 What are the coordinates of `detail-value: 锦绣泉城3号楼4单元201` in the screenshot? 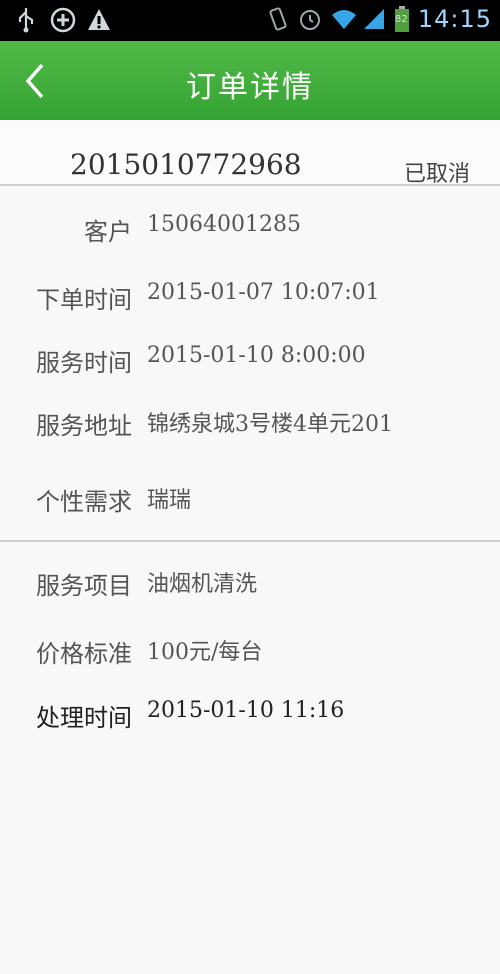 It's located at (270, 424).